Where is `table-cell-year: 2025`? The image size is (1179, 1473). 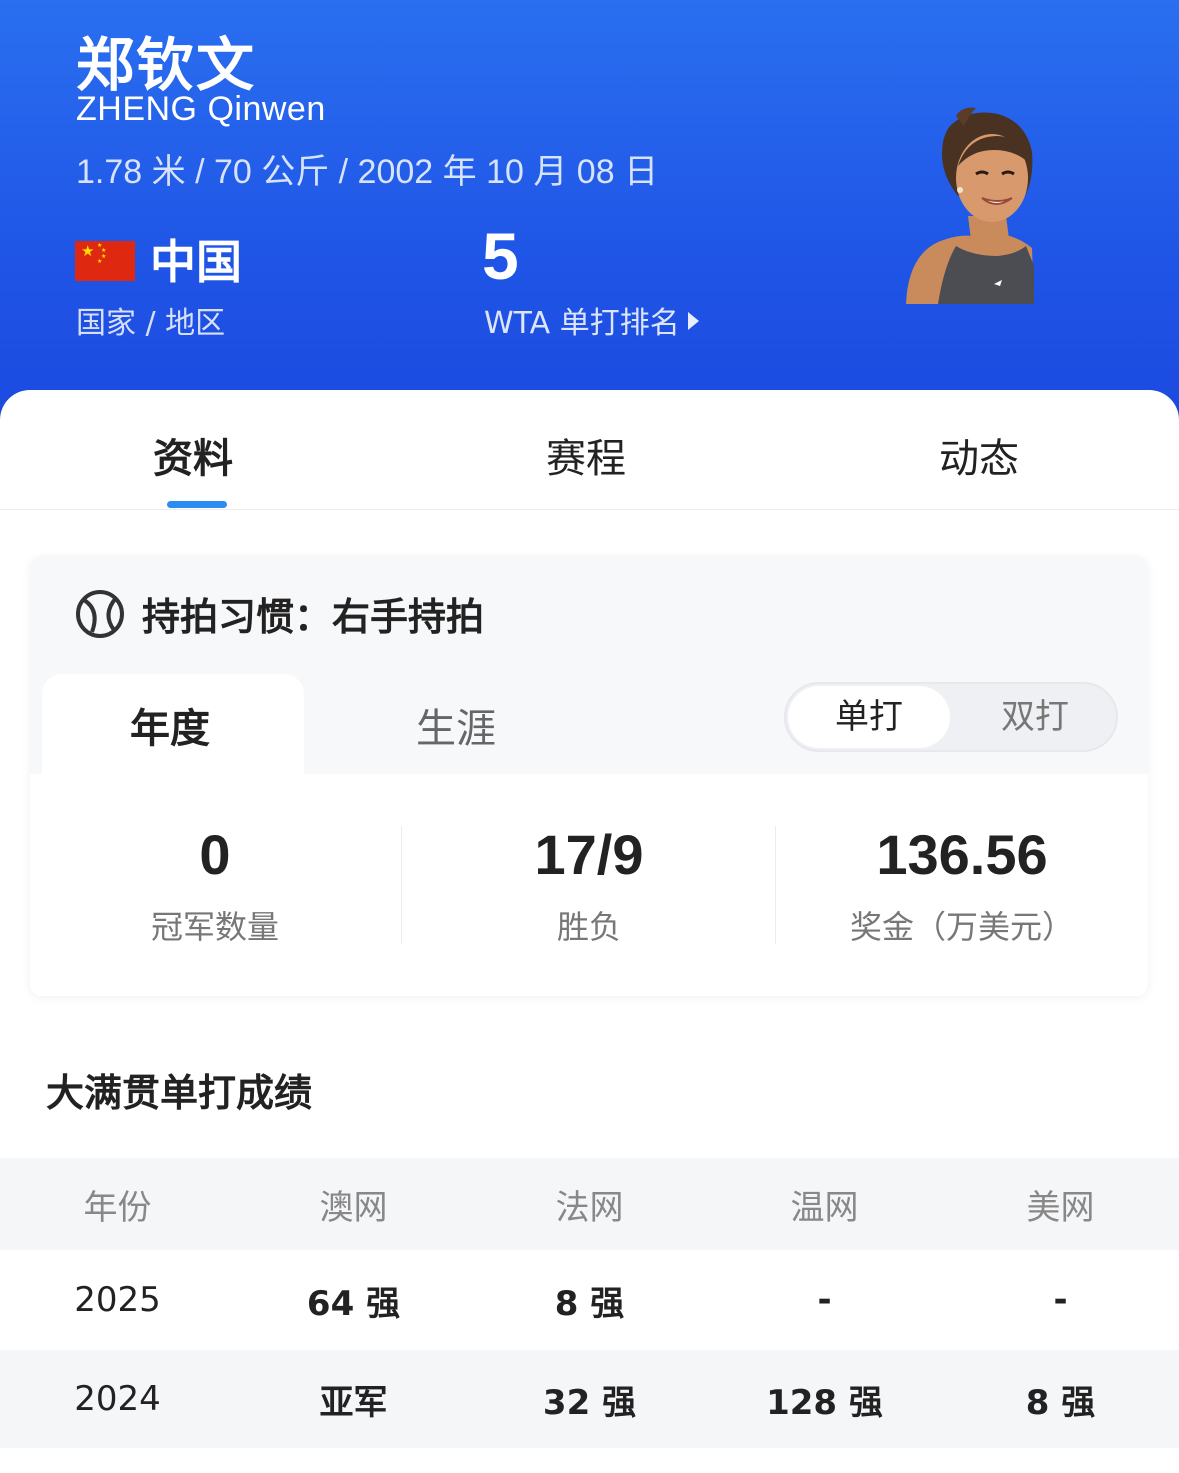
table-cell-year: 2025 is located at coordinates (117, 1300).